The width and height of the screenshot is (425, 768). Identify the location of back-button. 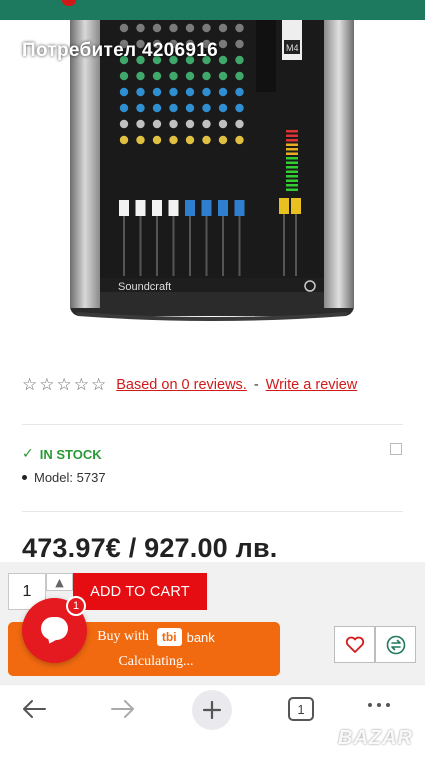
(34, 709).